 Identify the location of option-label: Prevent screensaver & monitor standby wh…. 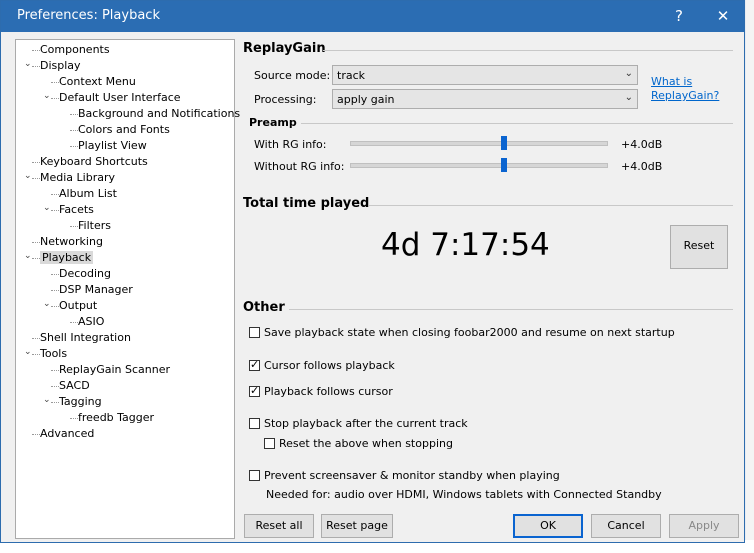
(412, 475).